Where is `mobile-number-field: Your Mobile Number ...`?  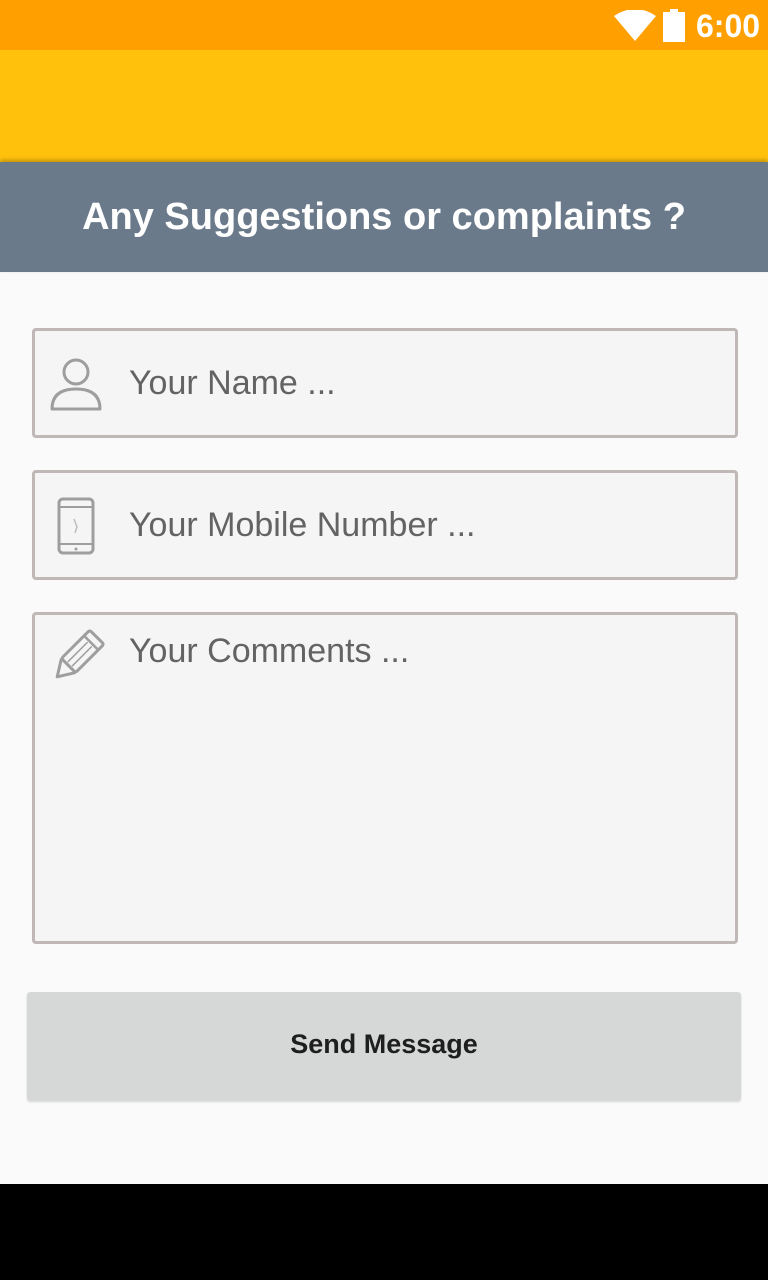 mobile-number-field: Your Mobile Number ... is located at coordinates (385, 525).